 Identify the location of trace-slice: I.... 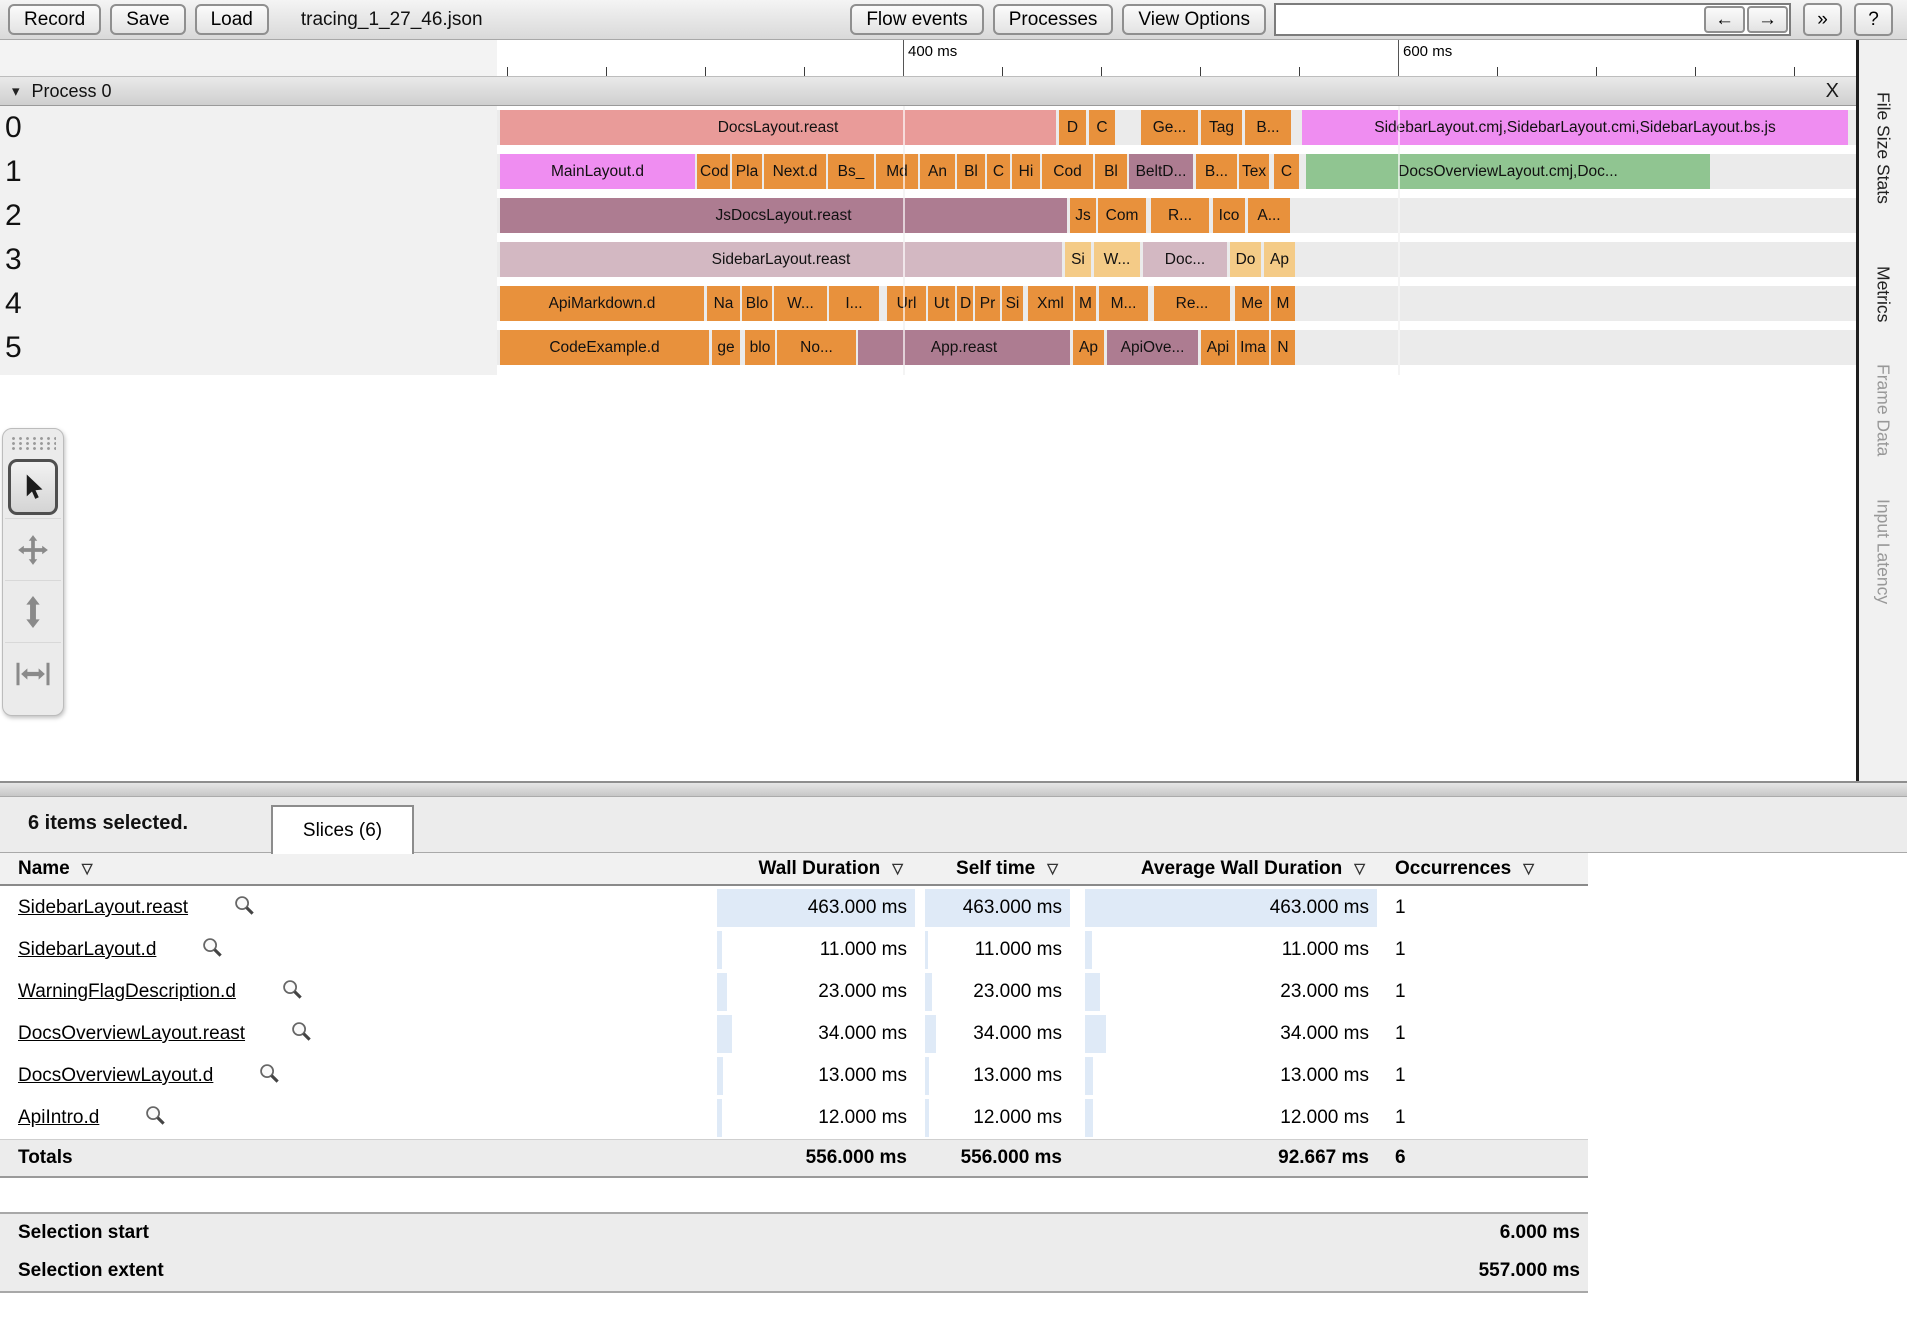
(854, 303).